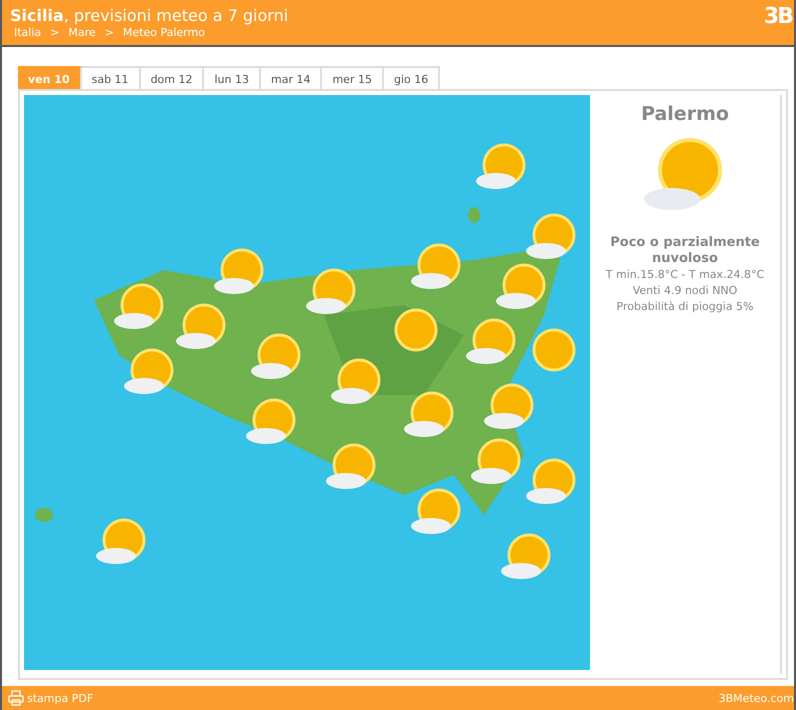  What do you see at coordinates (111, 77) in the screenshot?
I see `day-tab: sab 11` at bounding box center [111, 77].